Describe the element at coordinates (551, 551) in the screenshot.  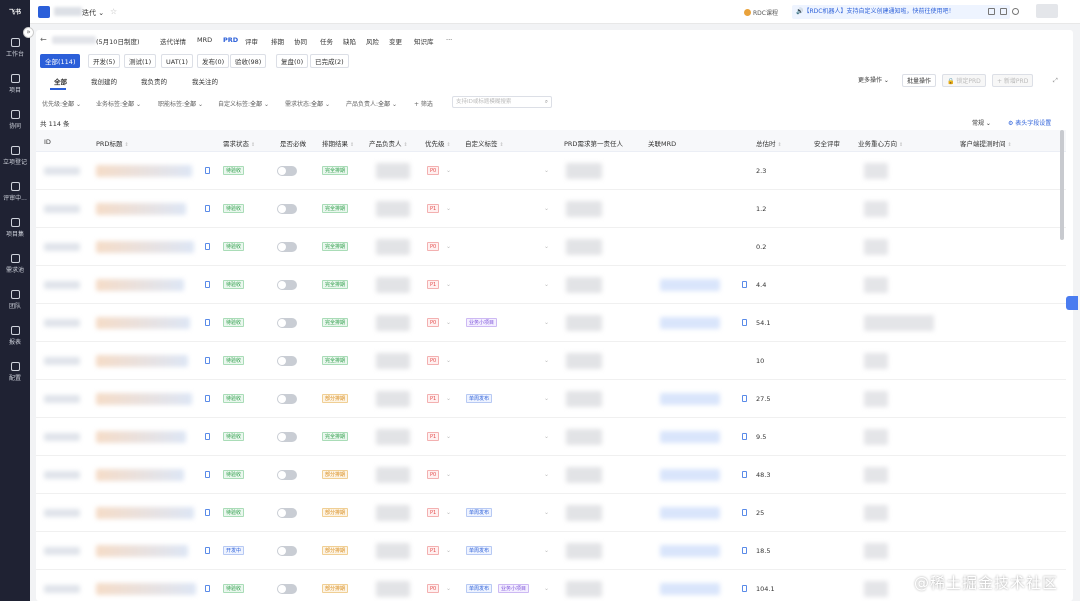
I see `table-row: 开发中 部分排期 P1 ⌄ 单周发布 ⌄ 18.5` at that location.